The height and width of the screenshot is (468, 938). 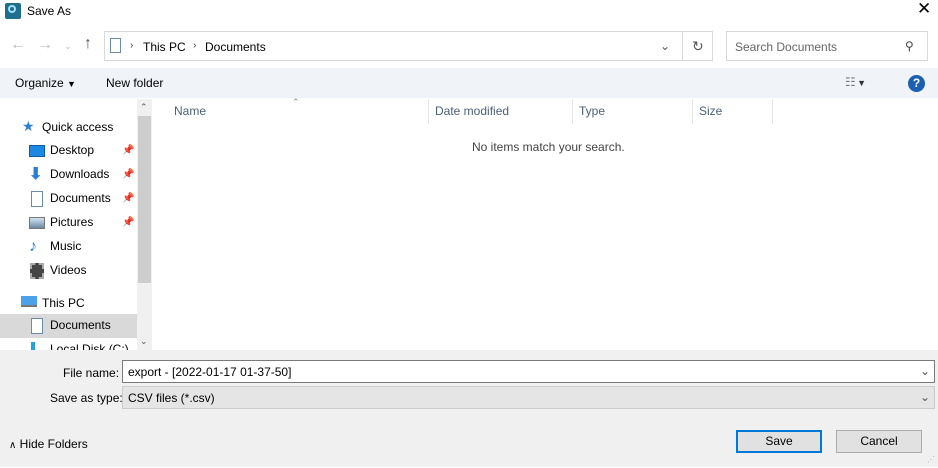 What do you see at coordinates (48, 445) in the screenshot?
I see `hide-folders-button: ∧ Hide Folders` at bounding box center [48, 445].